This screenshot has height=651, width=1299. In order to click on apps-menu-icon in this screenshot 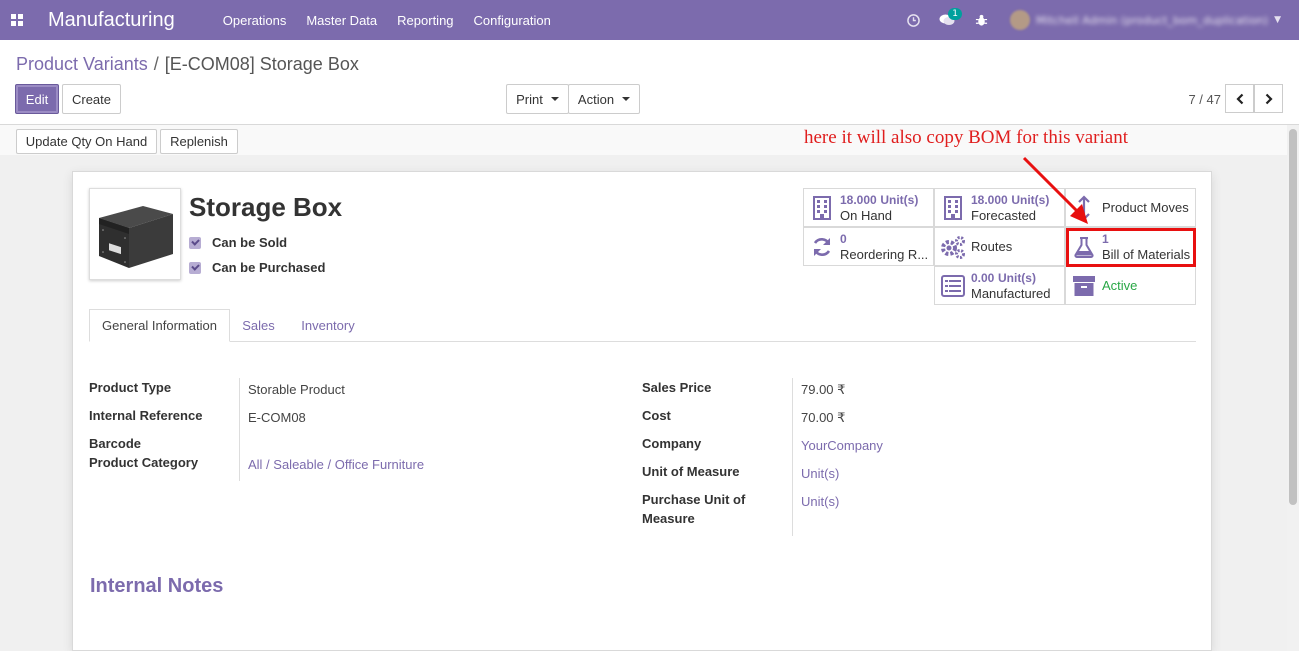, I will do `click(17, 20)`.